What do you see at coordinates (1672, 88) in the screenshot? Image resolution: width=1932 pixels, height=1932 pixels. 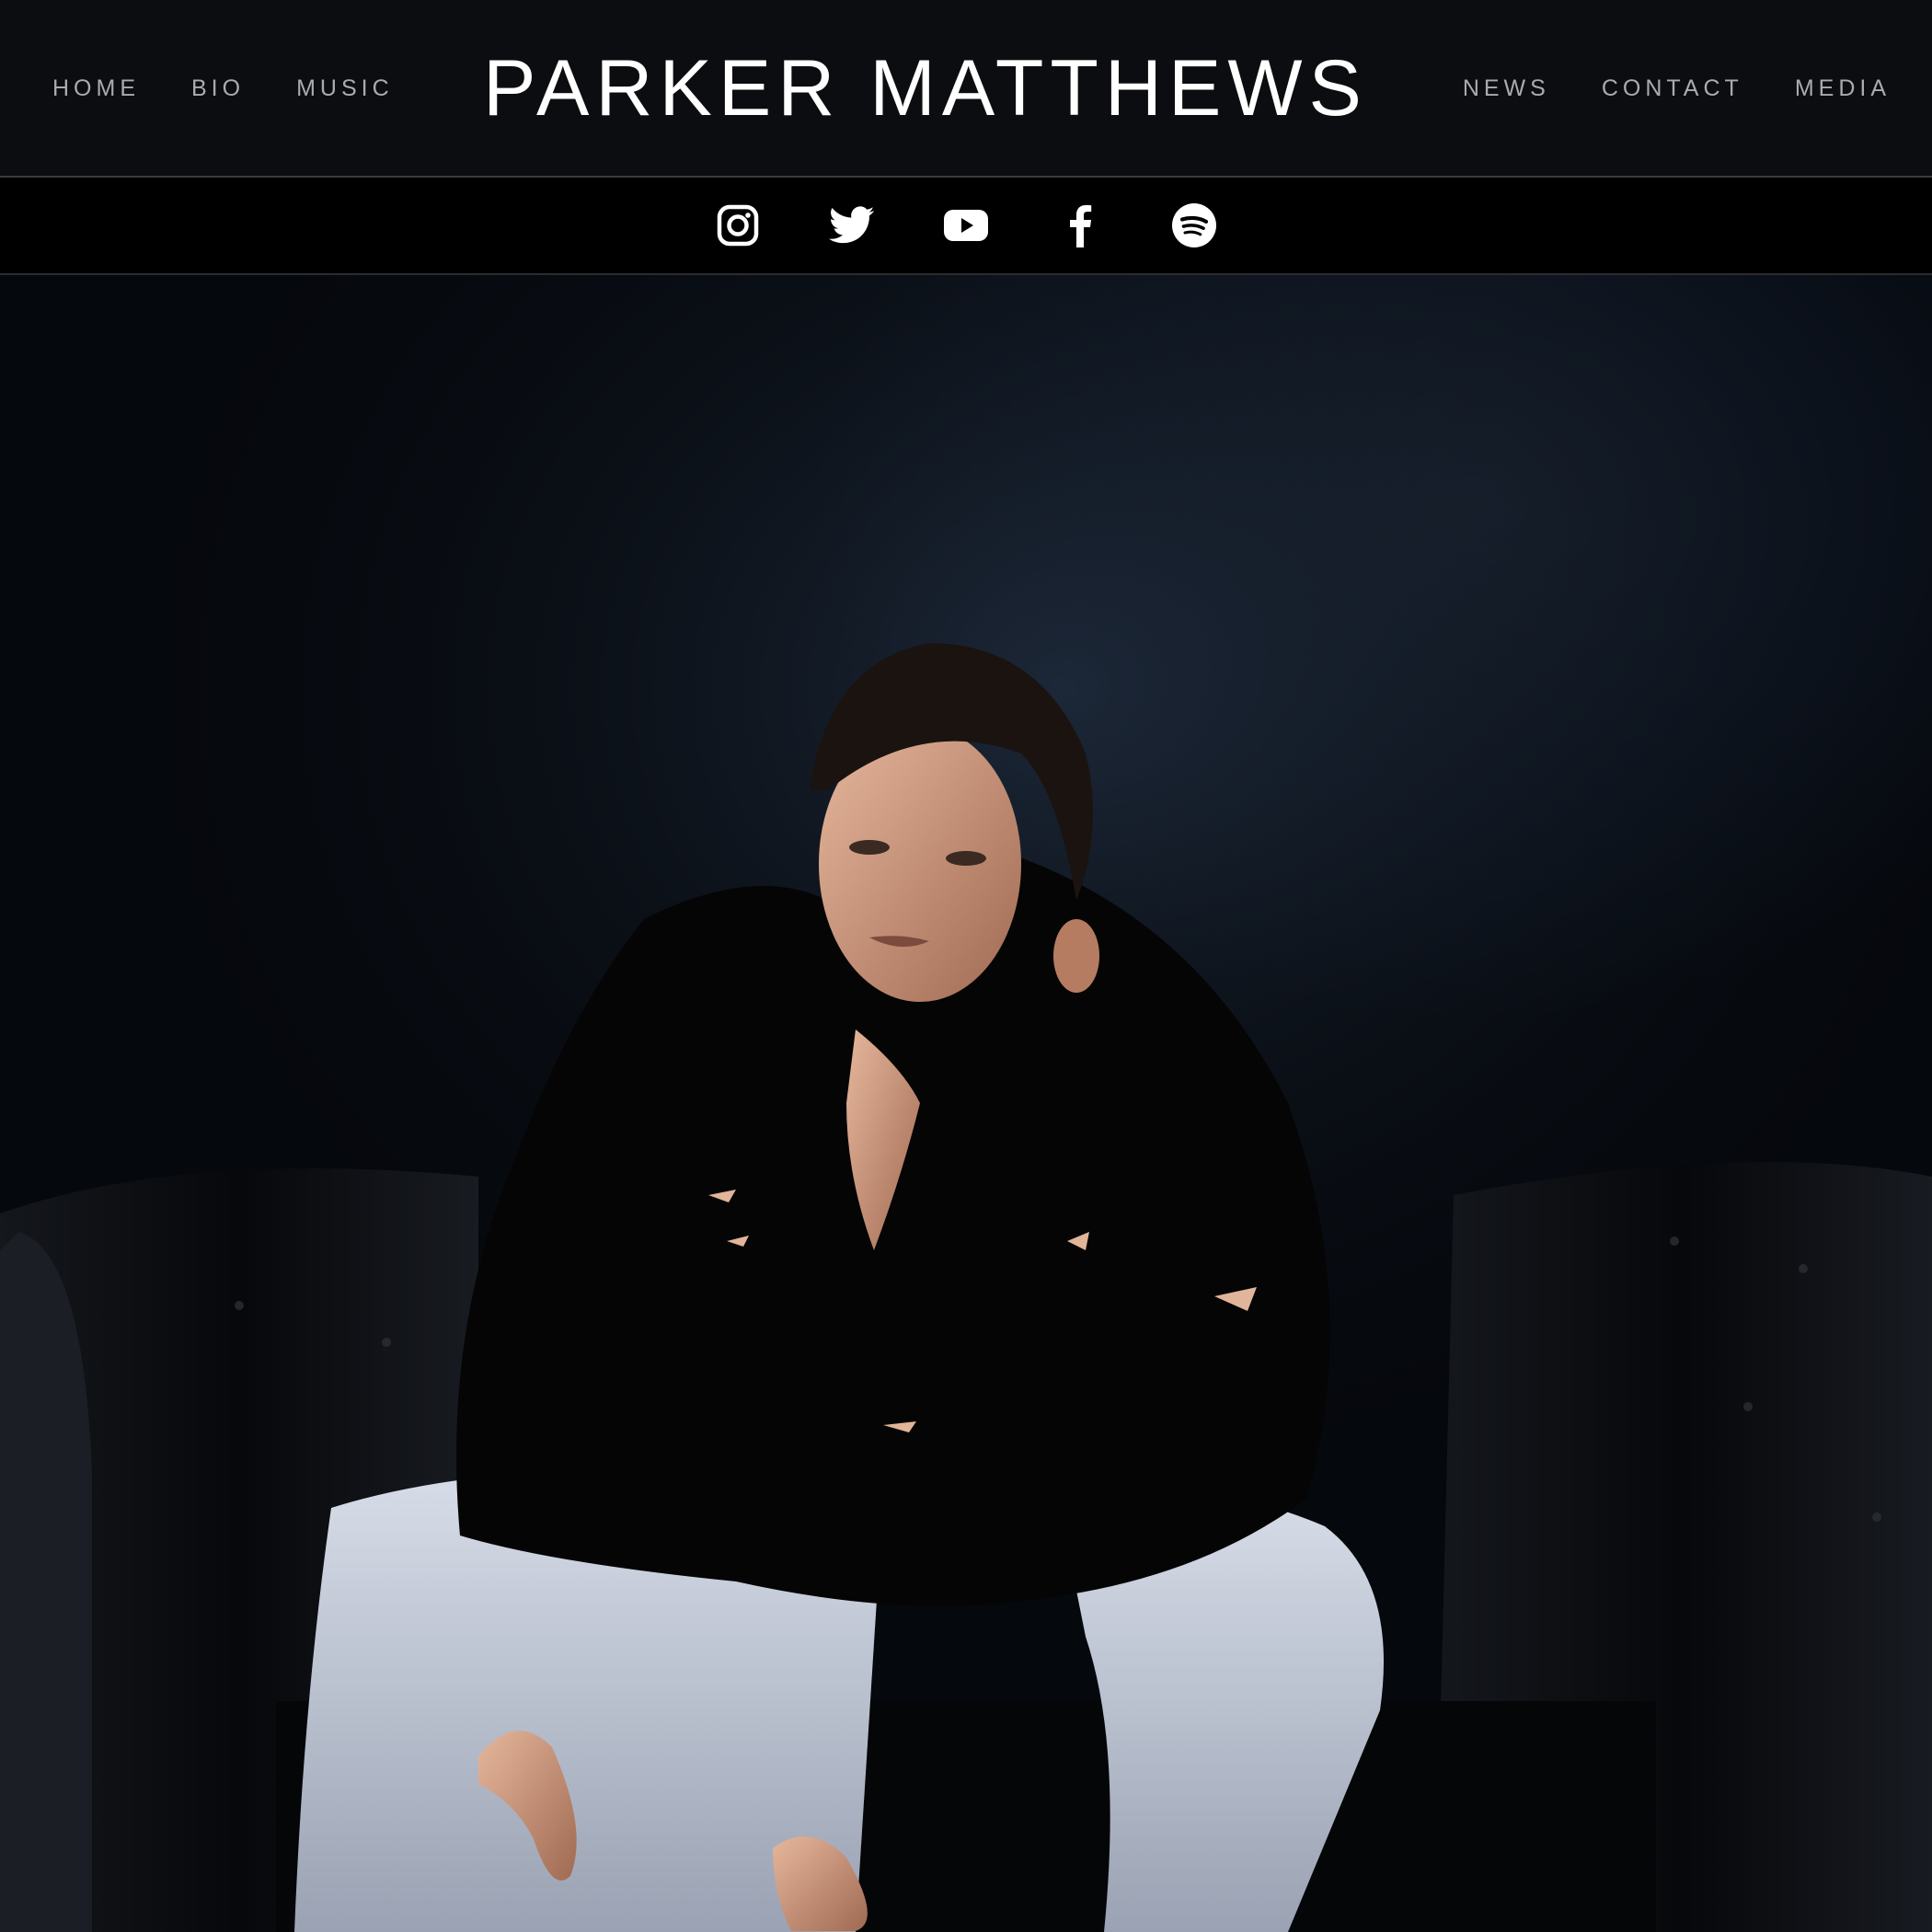 I see `nav-contact: CONTACT` at bounding box center [1672, 88].